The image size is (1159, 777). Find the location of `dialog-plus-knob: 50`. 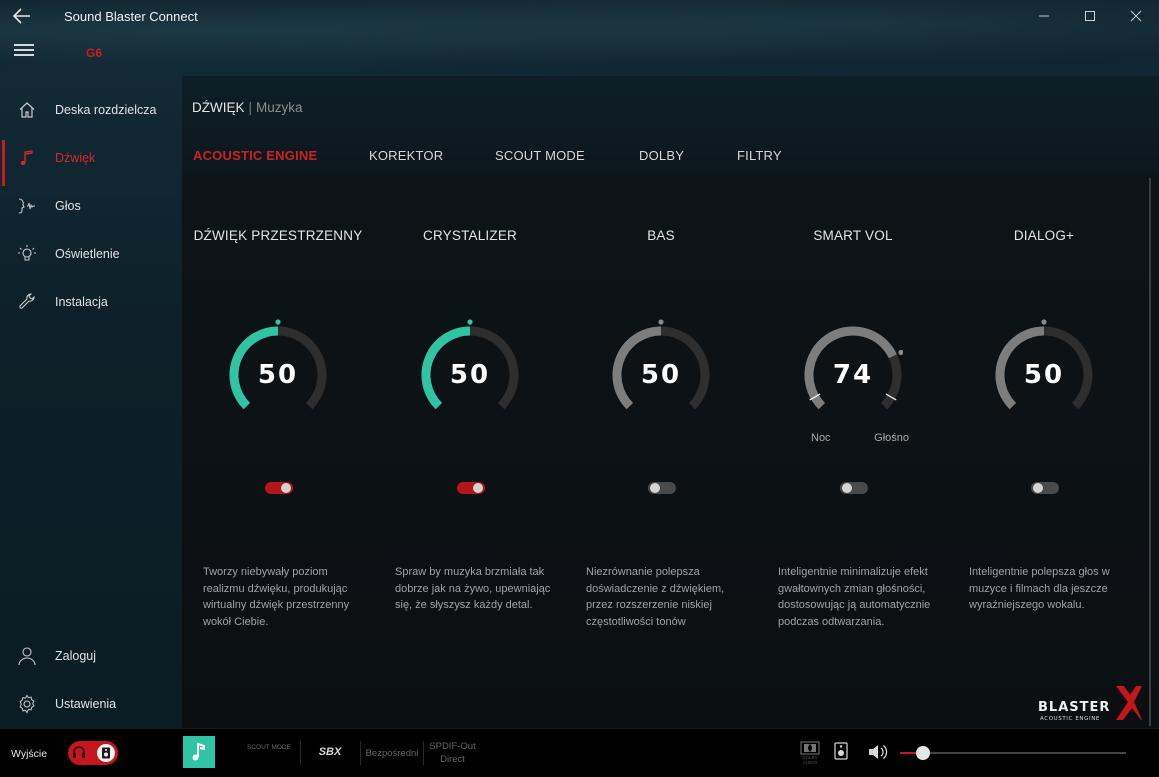

dialog-plus-knob: 50 is located at coordinates (1044, 376).